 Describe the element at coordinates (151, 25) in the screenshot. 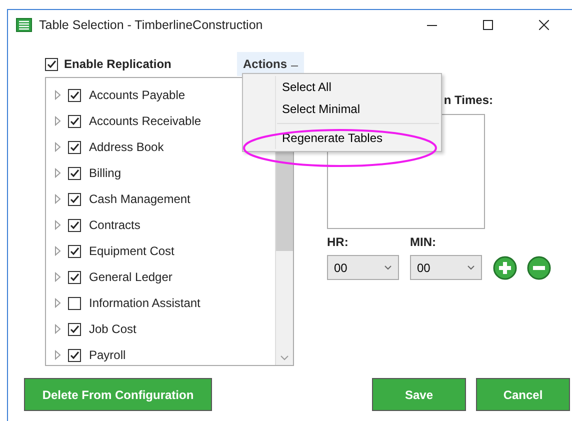

I see `window-title: Table Selection - TimberlineConstruction` at that location.